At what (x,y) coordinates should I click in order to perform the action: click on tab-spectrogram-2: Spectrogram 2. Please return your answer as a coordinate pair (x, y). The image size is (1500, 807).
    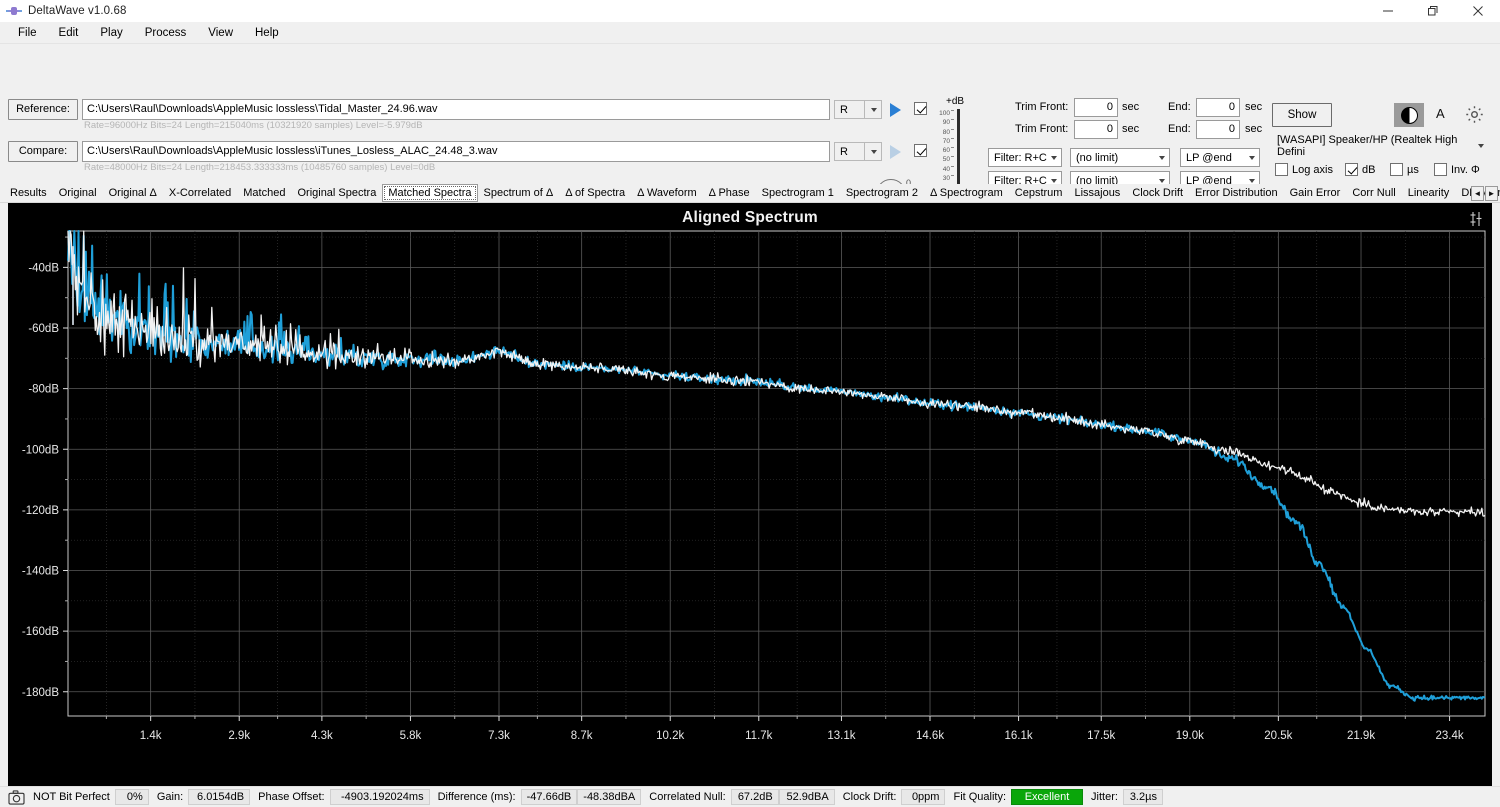
    Looking at the image, I should click on (882, 193).